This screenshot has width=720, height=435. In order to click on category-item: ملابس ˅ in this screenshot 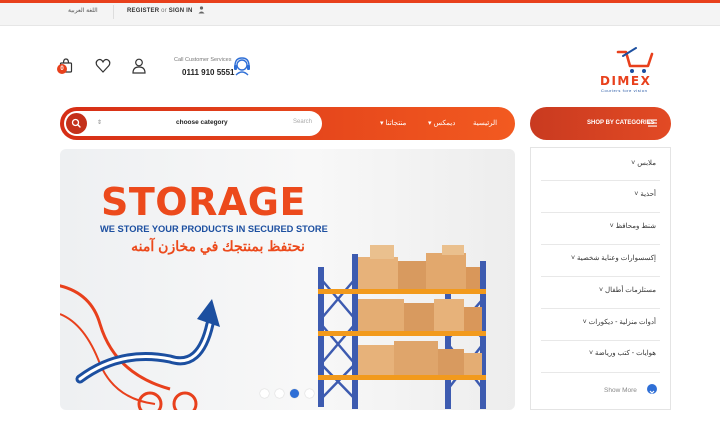, I will do `click(643, 163)`.